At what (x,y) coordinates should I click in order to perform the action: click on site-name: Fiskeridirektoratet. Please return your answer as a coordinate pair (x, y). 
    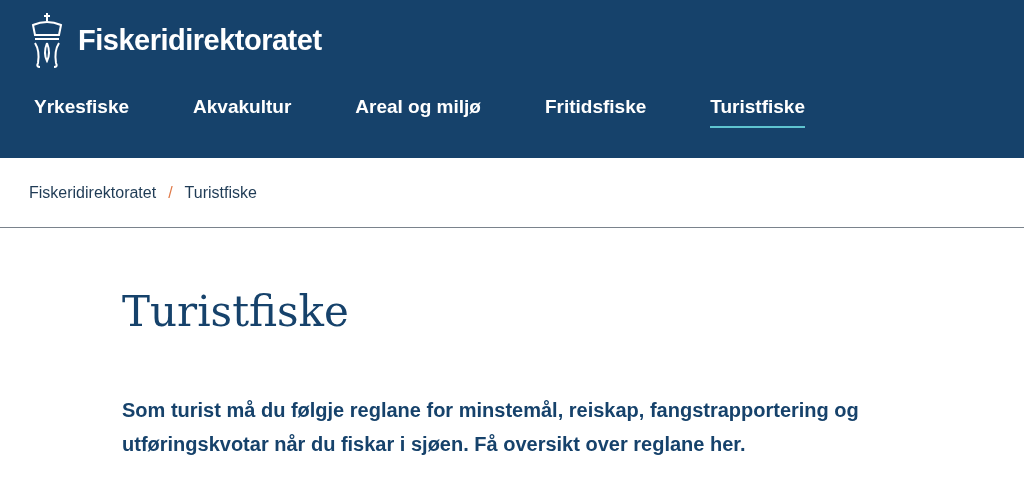
    Looking at the image, I should click on (200, 41).